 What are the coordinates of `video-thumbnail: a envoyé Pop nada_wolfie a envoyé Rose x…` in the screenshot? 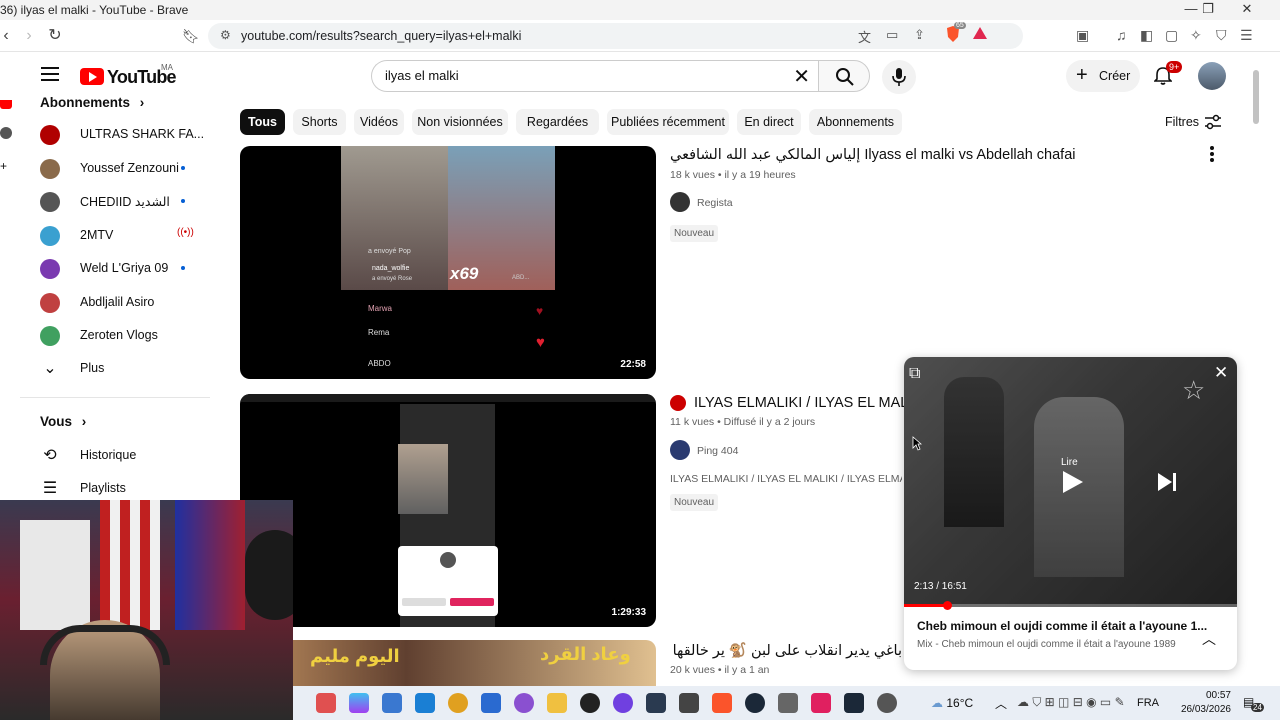 It's located at (448, 262).